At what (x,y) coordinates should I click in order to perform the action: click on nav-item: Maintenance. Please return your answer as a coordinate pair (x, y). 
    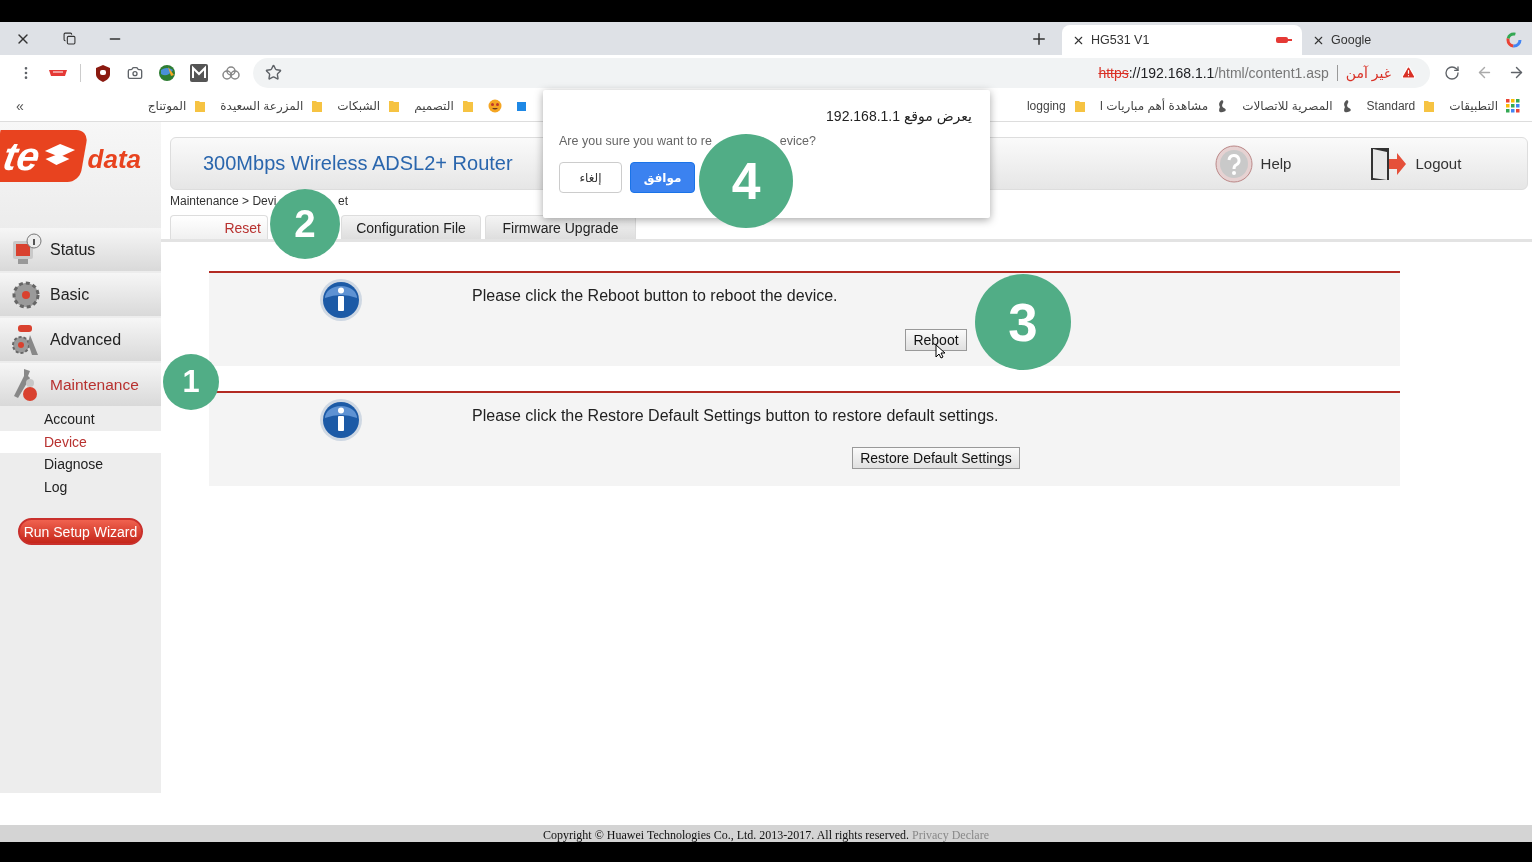
    Looking at the image, I should click on (80, 384).